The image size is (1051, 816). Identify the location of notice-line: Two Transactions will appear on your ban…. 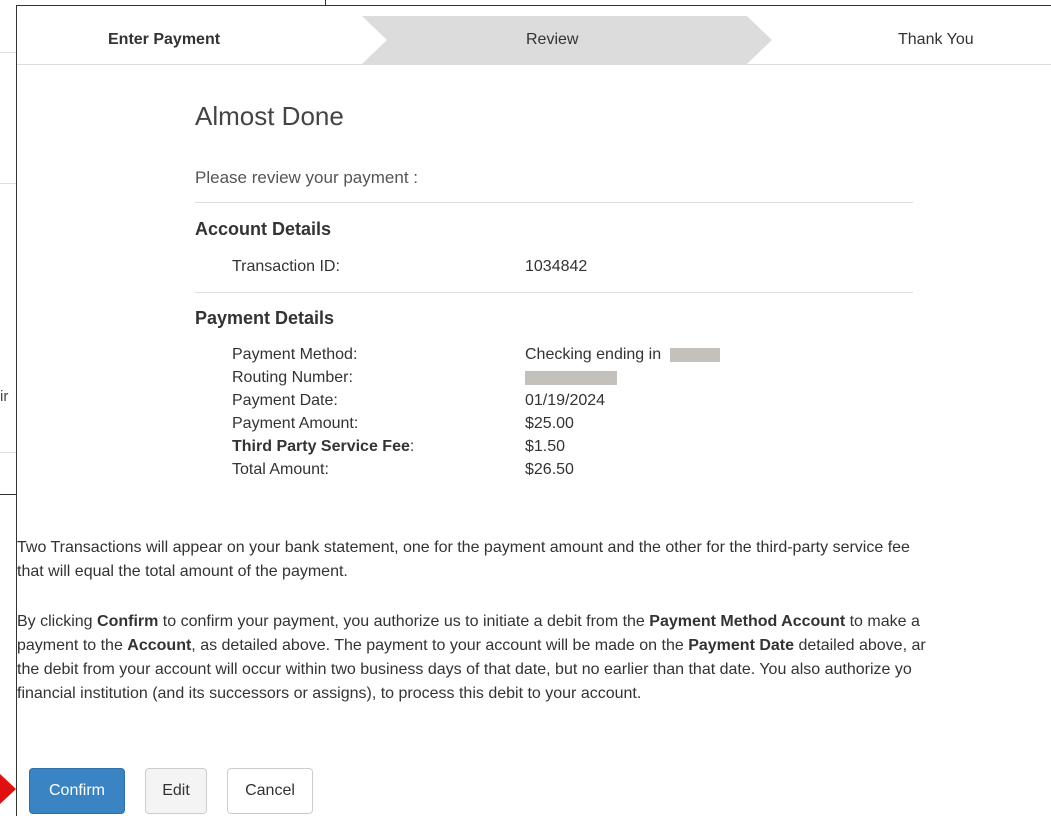
(463, 547).